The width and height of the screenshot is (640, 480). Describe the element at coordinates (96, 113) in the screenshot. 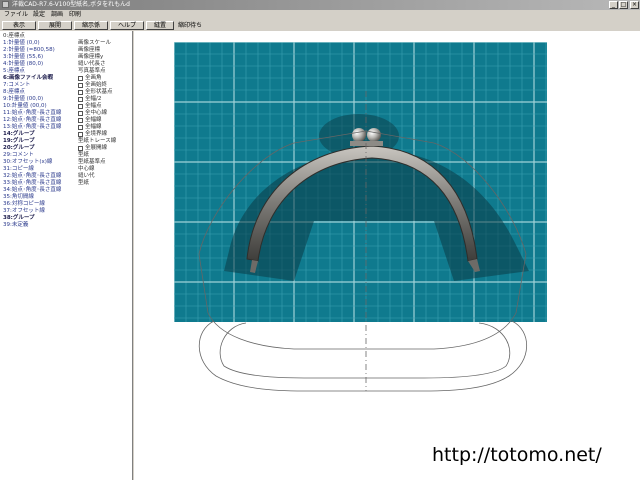

I see `layer-property-label: 全中心線` at that location.